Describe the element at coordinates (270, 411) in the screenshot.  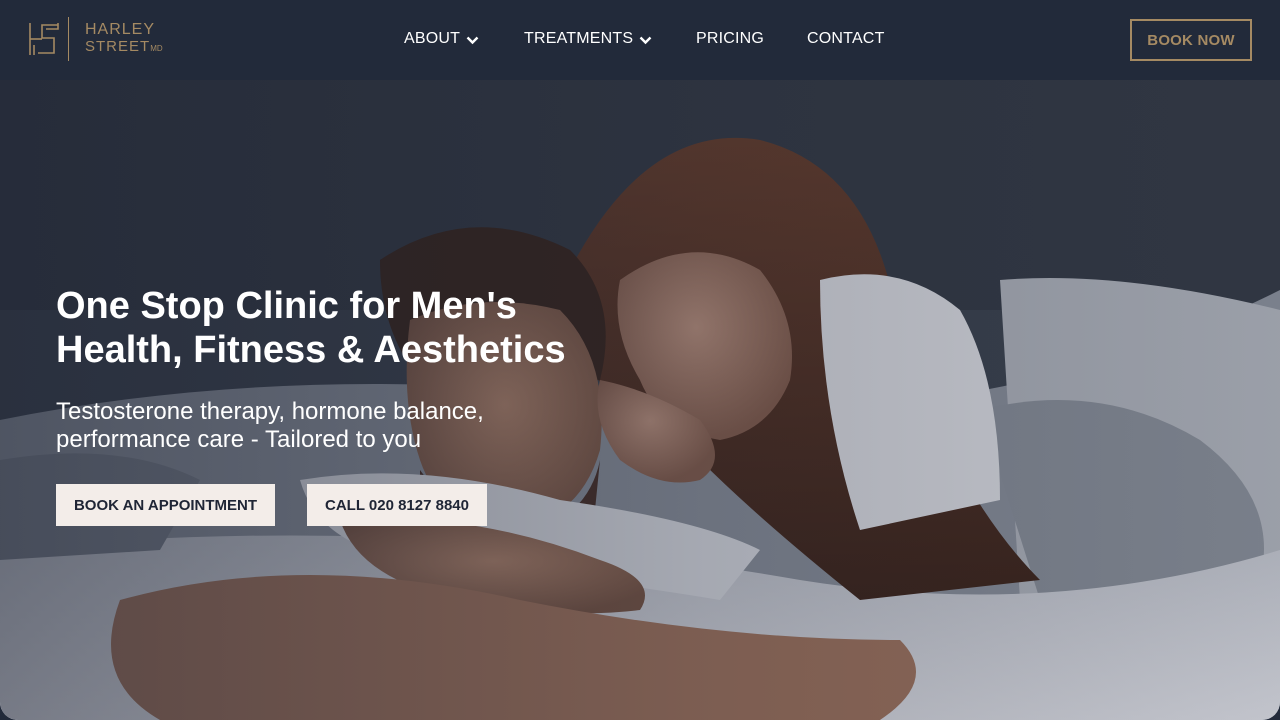
I see `hero-subtitle-line-1: Testosterone therapy, hormone balance,` at that location.